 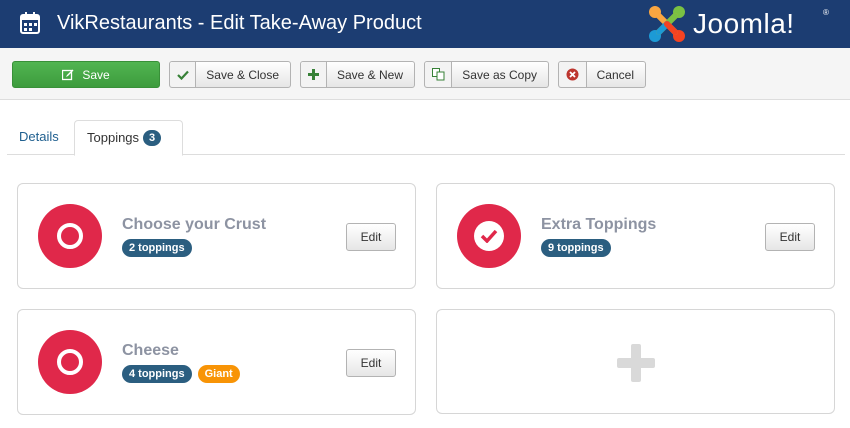 What do you see at coordinates (426, 138) in the screenshot?
I see `tab-bar: Details Toppings 3` at bounding box center [426, 138].